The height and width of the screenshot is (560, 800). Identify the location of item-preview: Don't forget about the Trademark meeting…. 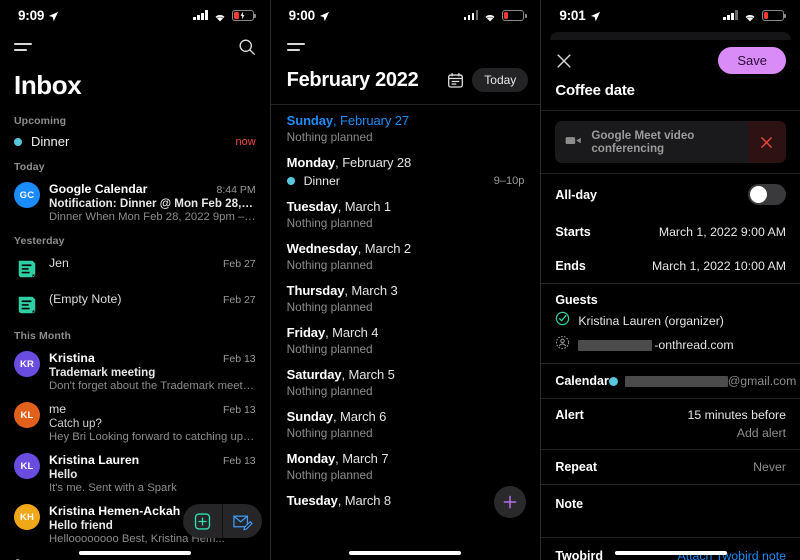
(152, 386).